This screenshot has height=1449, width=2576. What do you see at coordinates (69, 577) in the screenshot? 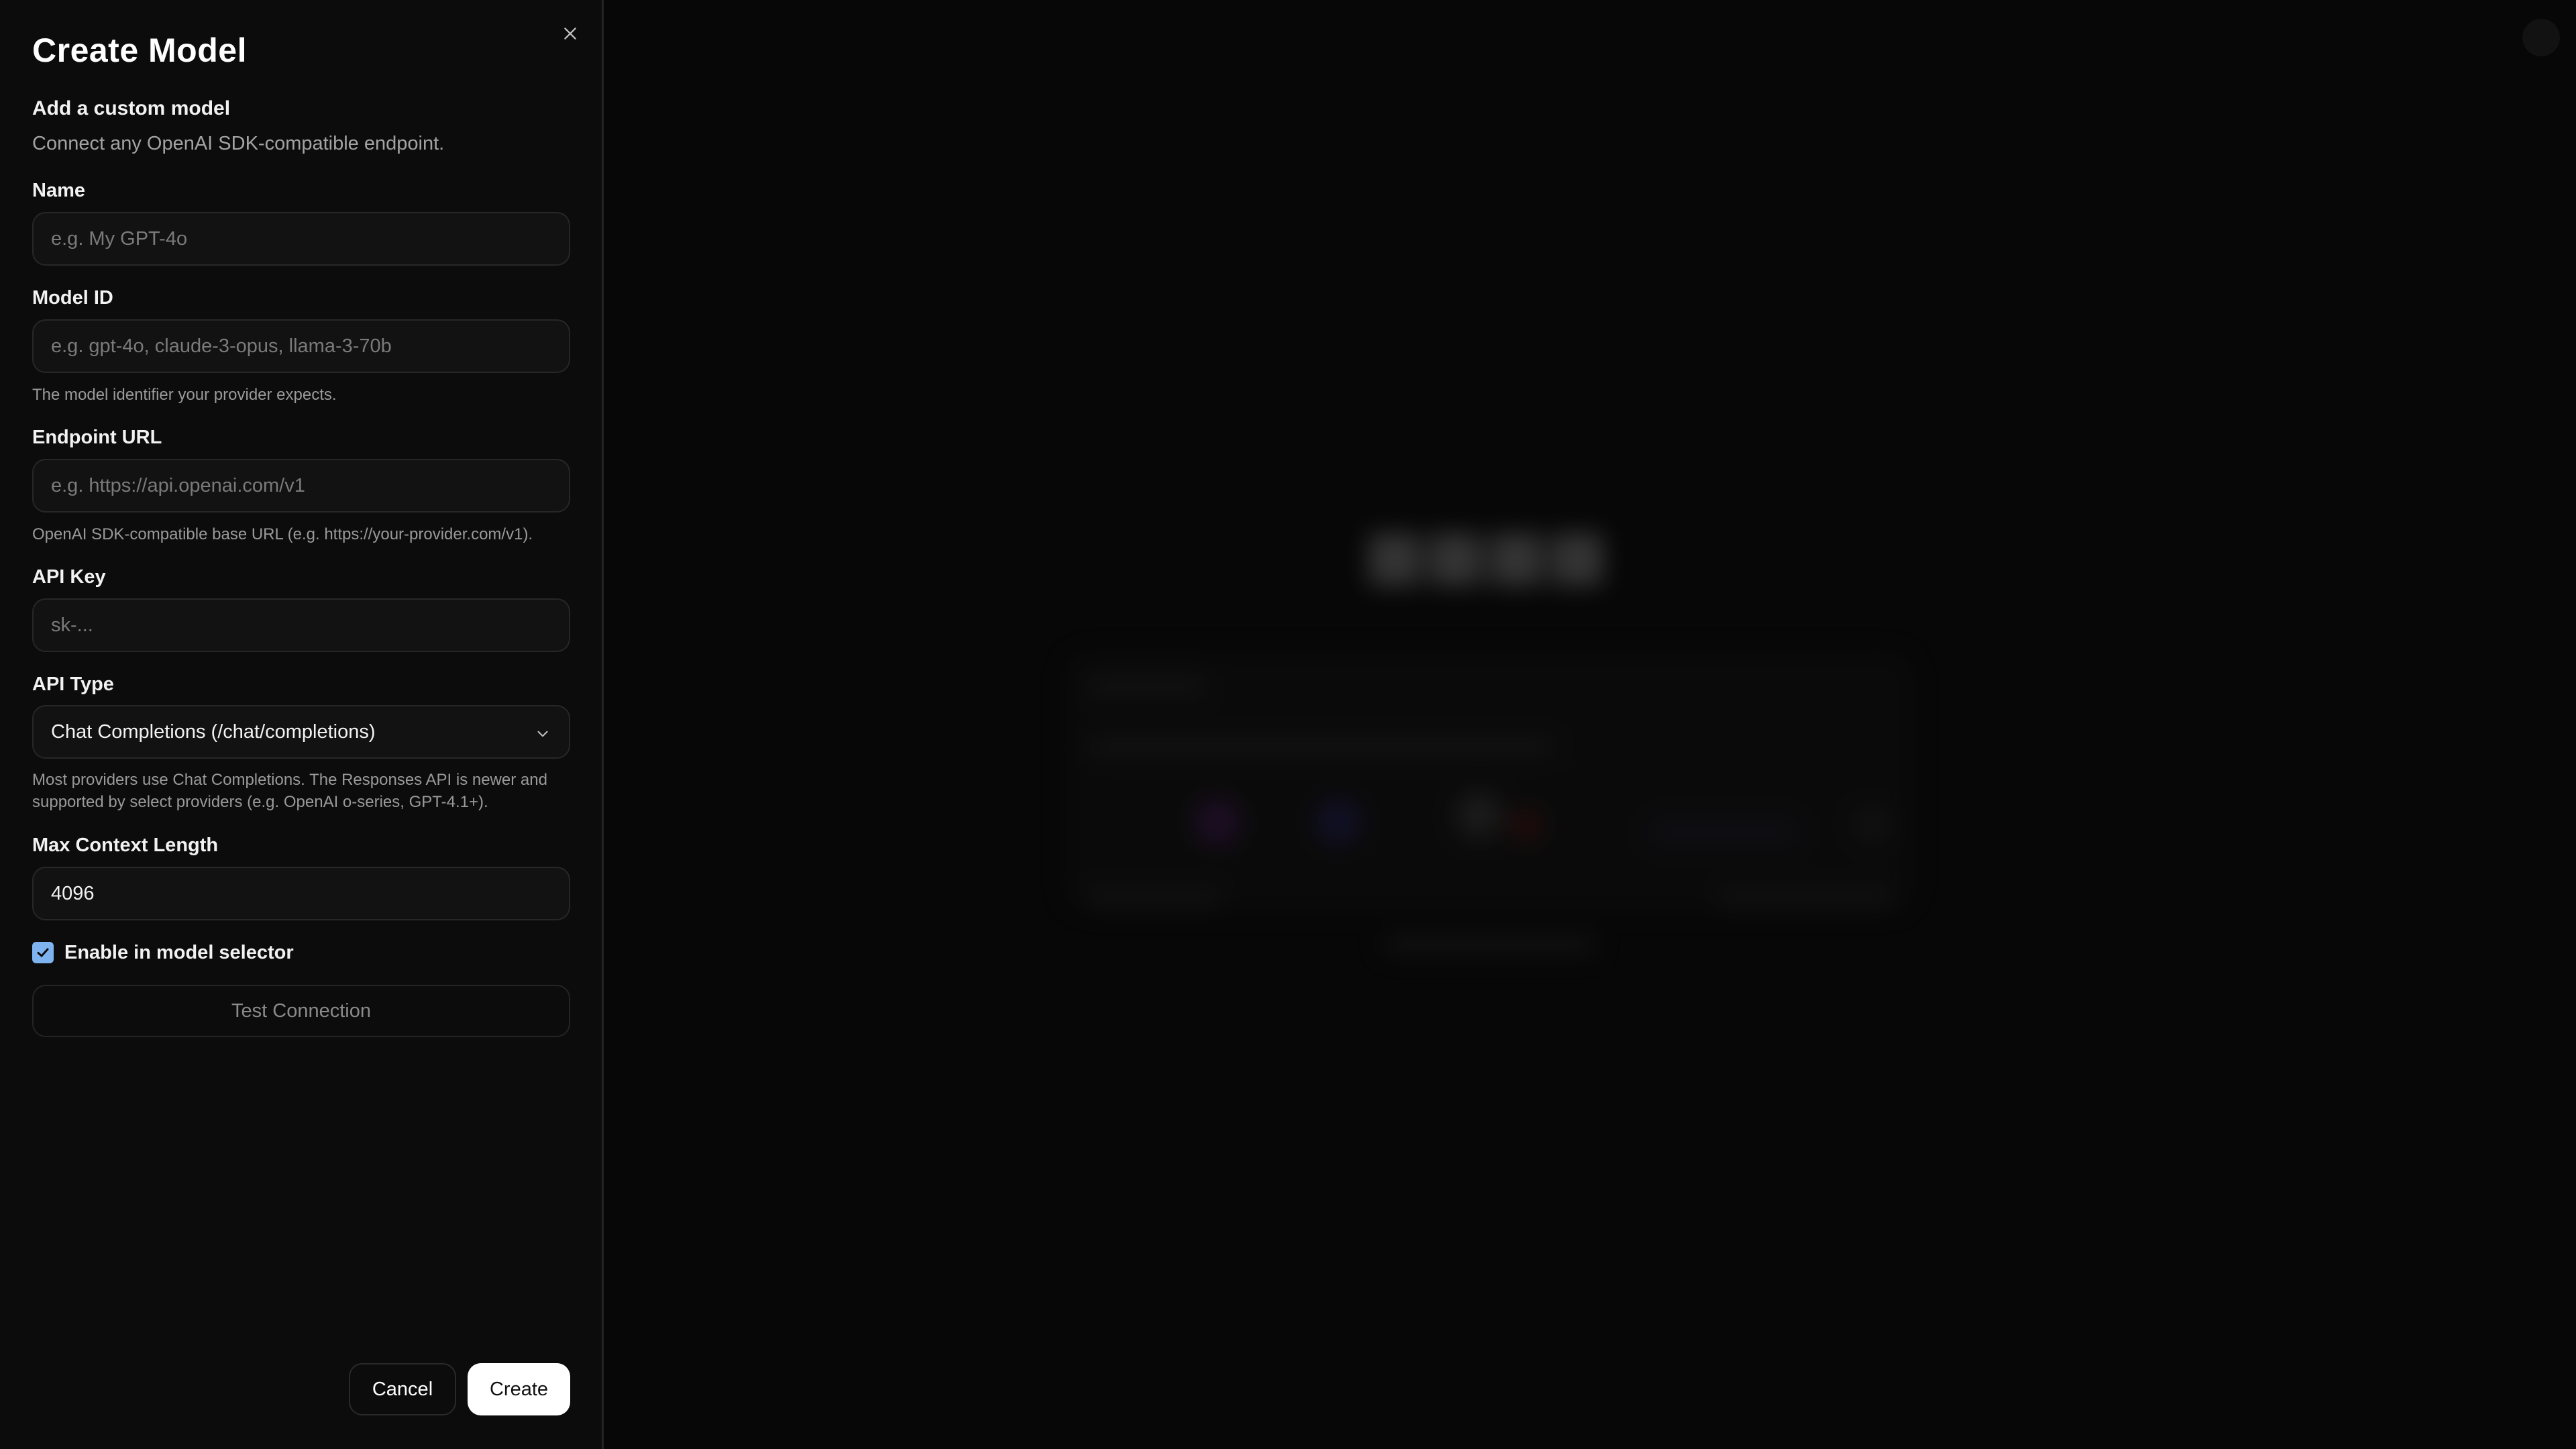
I see `api-key-label: API Key` at bounding box center [69, 577].